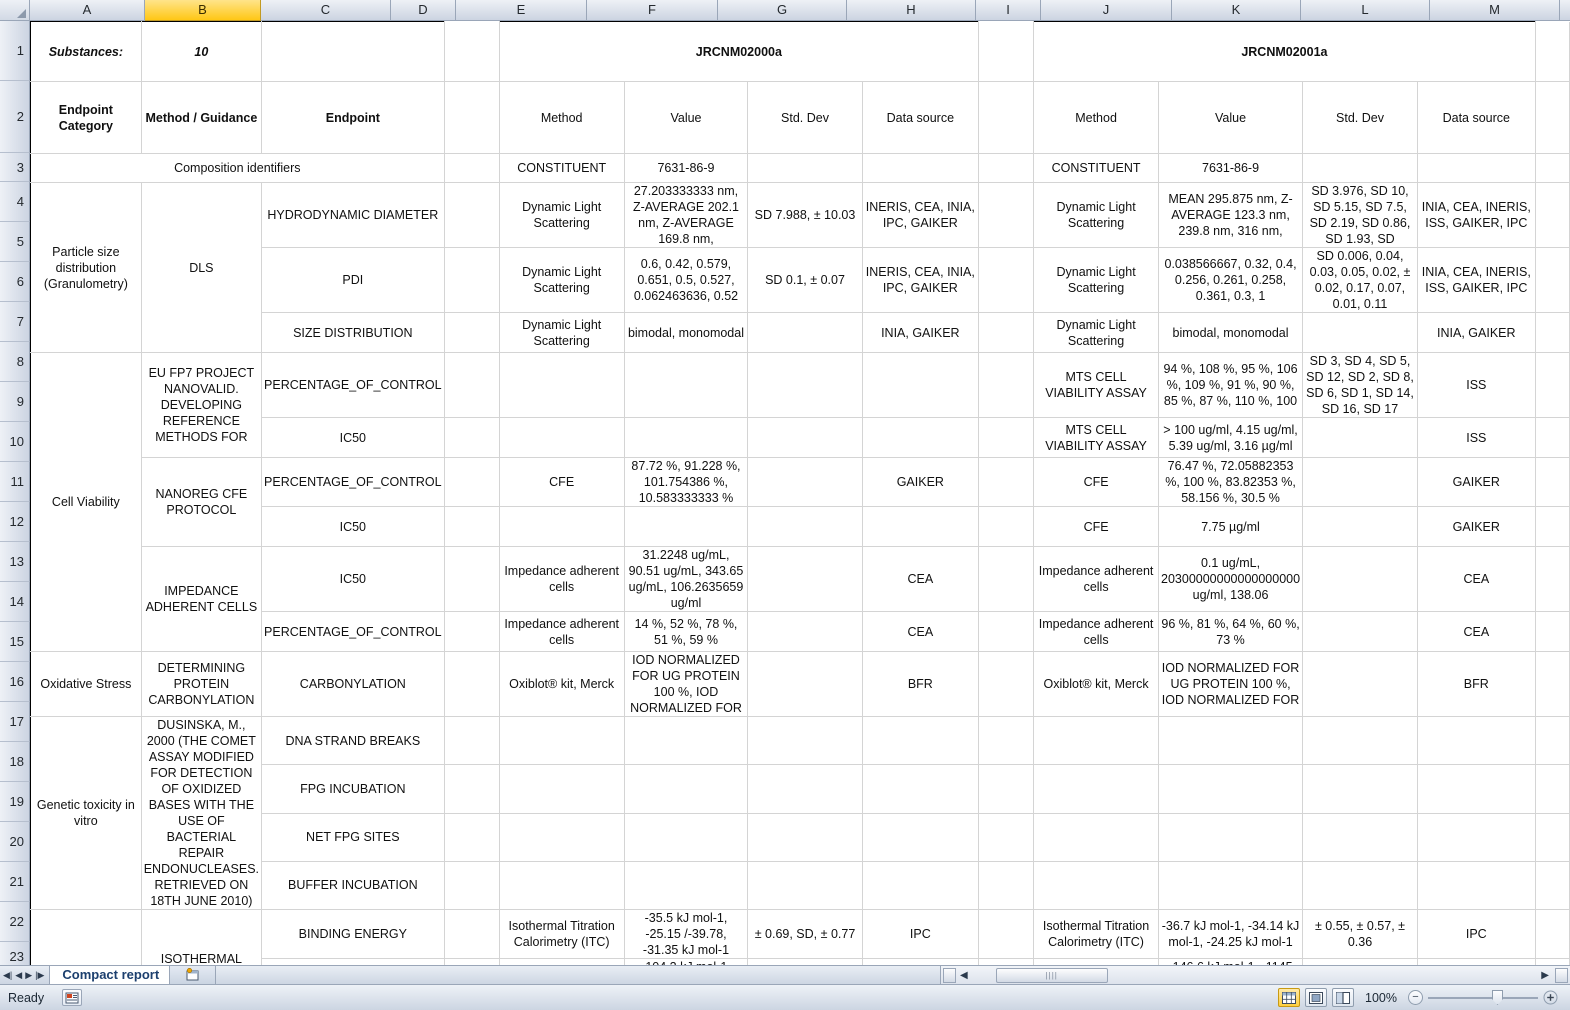 The image size is (1570, 1010). Describe the element at coordinates (202, 684) in the screenshot. I see `method-guidance-cell: DETERMINING PROTEIN CARBONYLATION` at that location.